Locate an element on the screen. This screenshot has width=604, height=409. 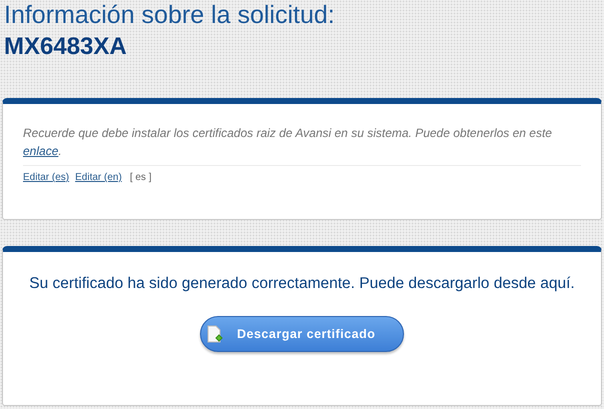
success-message: Su certificado ha sido generado correctamente. Puede descargarlo desde aquí. is located at coordinates (302, 284).